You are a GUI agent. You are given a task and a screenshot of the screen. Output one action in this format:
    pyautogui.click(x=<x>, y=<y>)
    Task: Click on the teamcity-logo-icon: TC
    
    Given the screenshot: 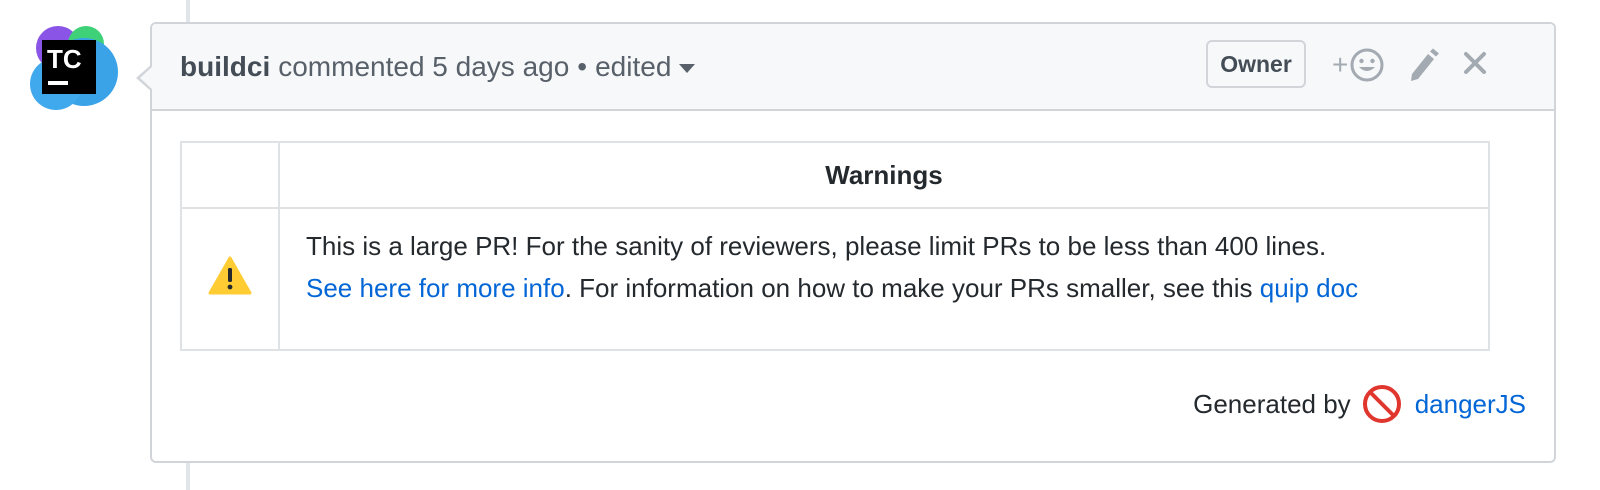 What is the action you would take?
    pyautogui.click(x=74, y=68)
    